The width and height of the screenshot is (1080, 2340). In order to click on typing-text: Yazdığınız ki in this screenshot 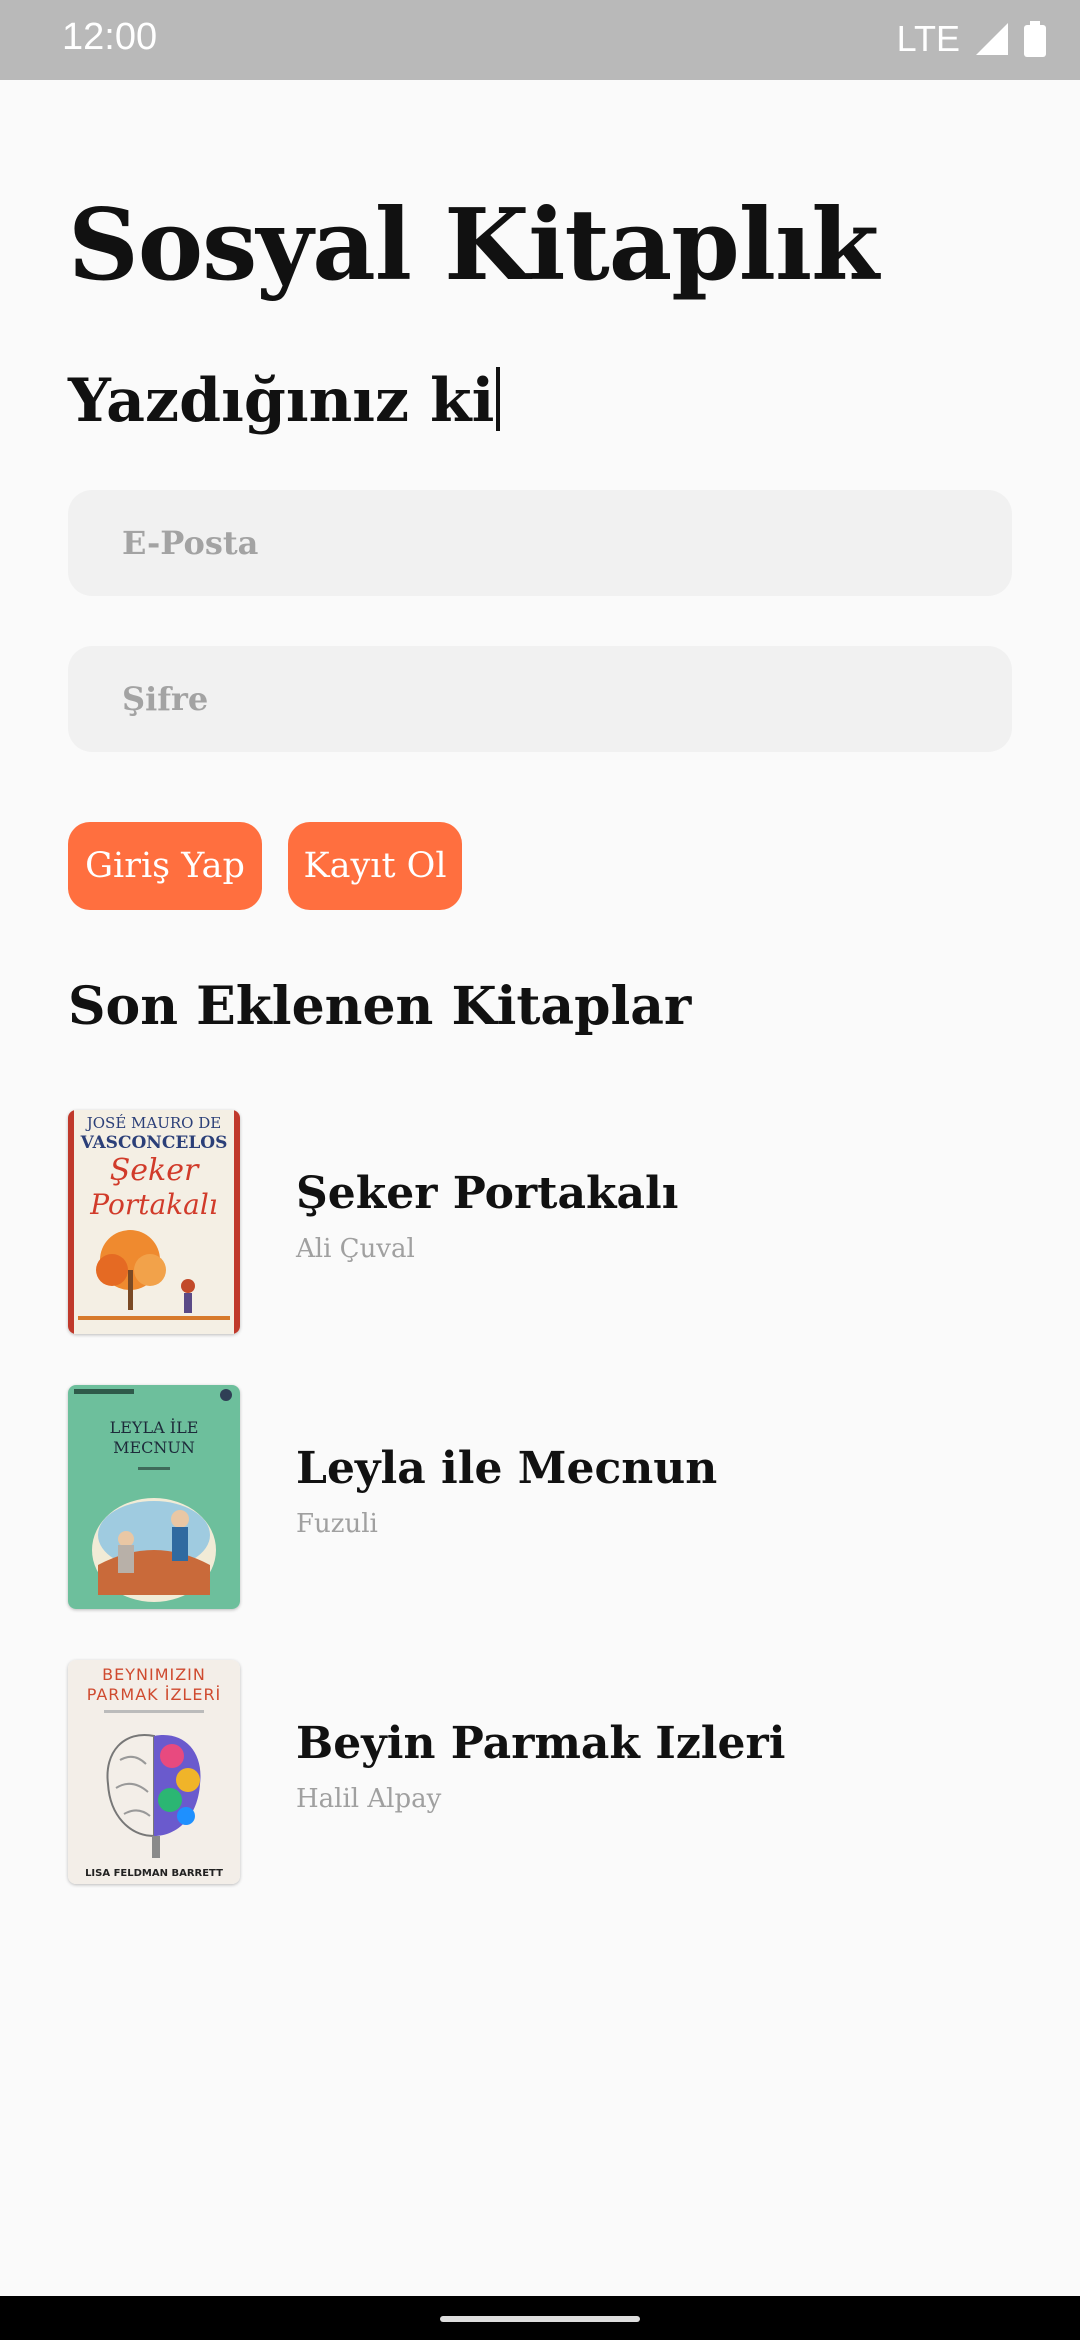, I will do `click(284, 401)`.